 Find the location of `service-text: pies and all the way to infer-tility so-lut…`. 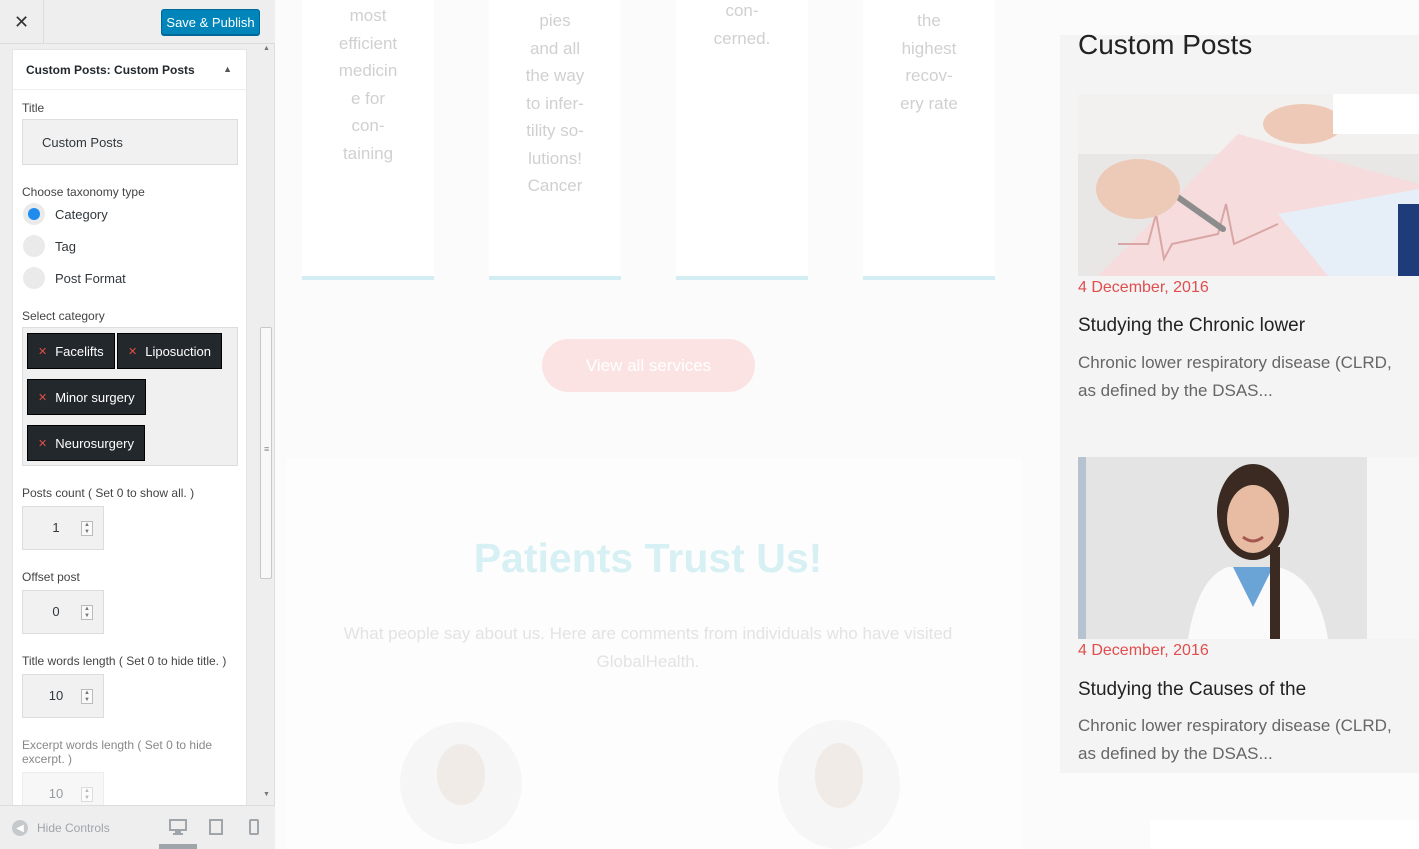

service-text: pies and all the way to infer-tility so-lut… is located at coordinates (555, 103).